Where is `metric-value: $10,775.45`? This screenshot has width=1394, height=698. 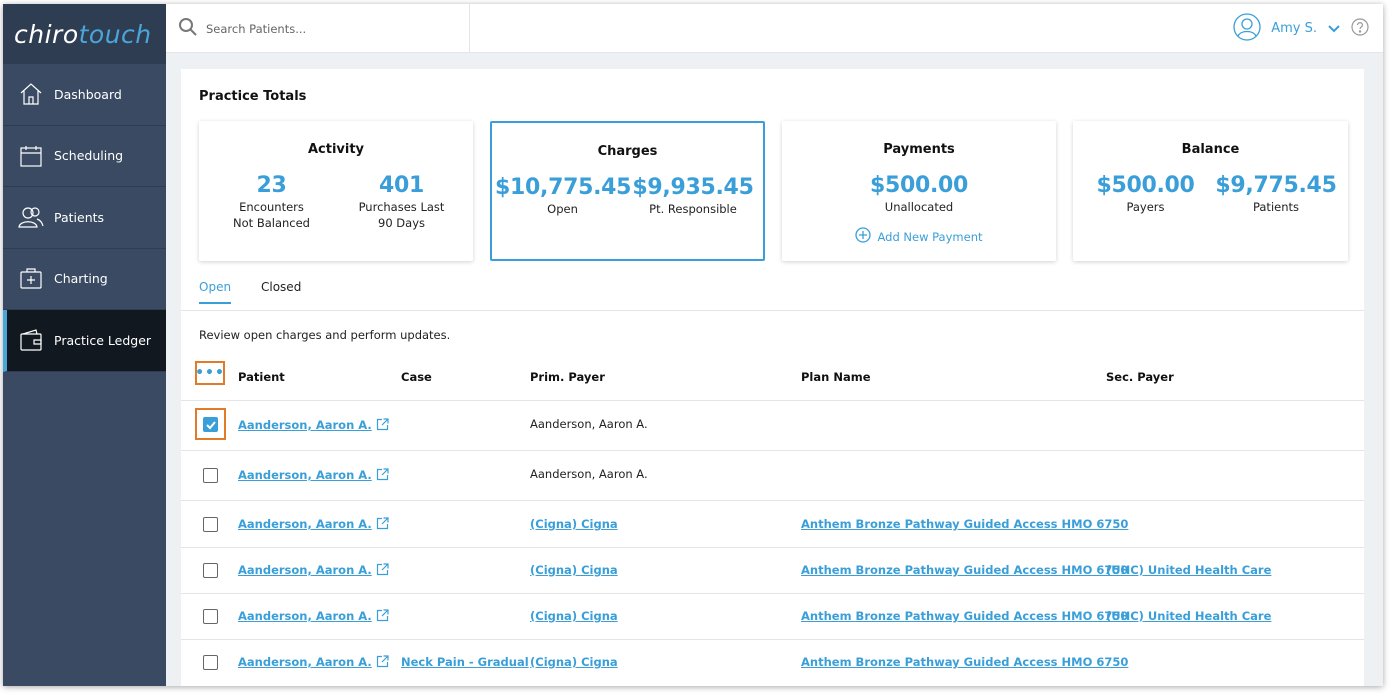
metric-value: $10,775.45 is located at coordinates (563, 187).